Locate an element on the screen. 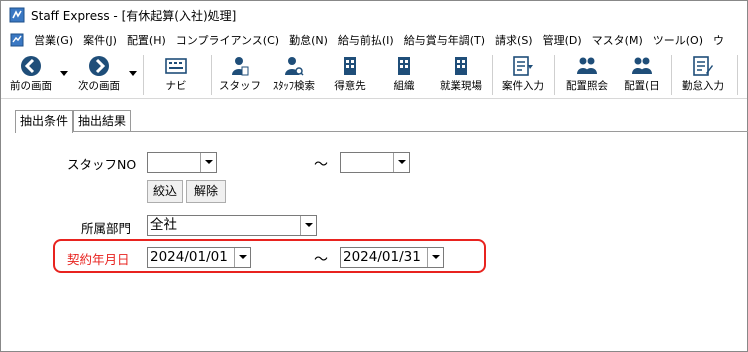 The height and width of the screenshot is (352, 748). app-icon is located at coordinates (17, 15).